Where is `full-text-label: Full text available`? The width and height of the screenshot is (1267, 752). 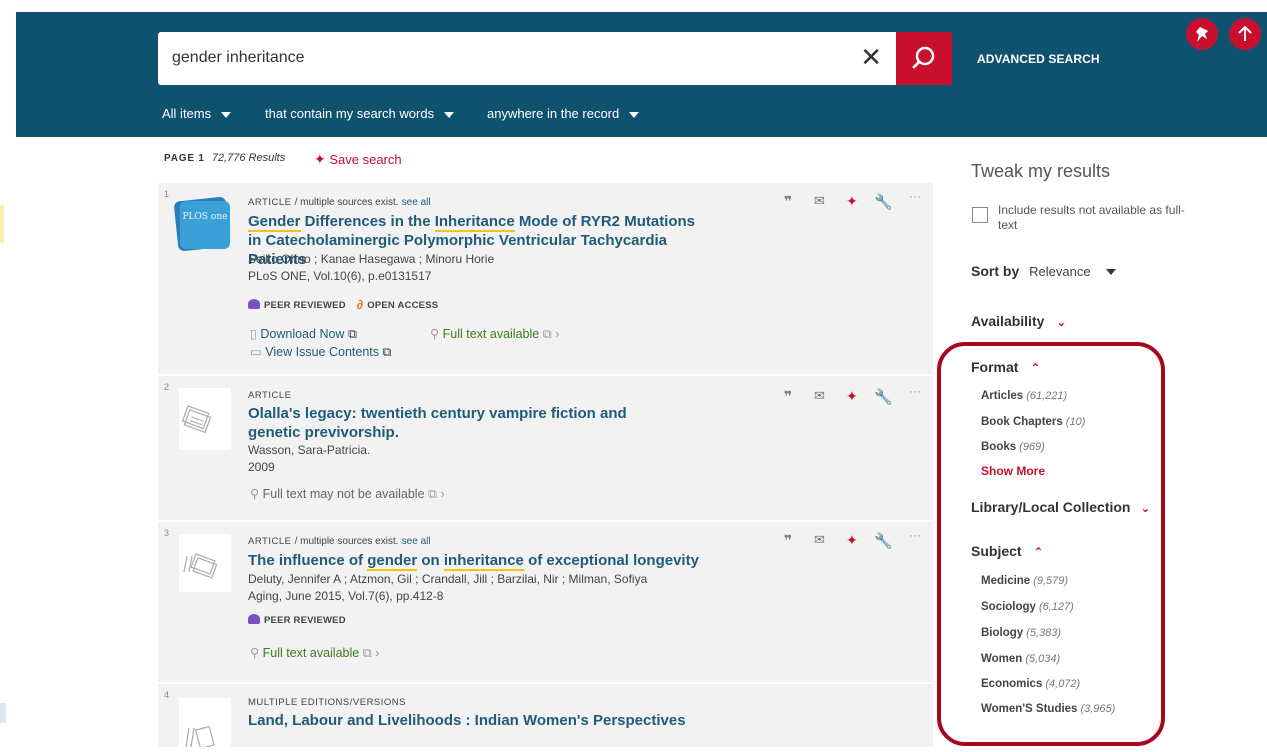 full-text-label: Full text available is located at coordinates (491, 334).